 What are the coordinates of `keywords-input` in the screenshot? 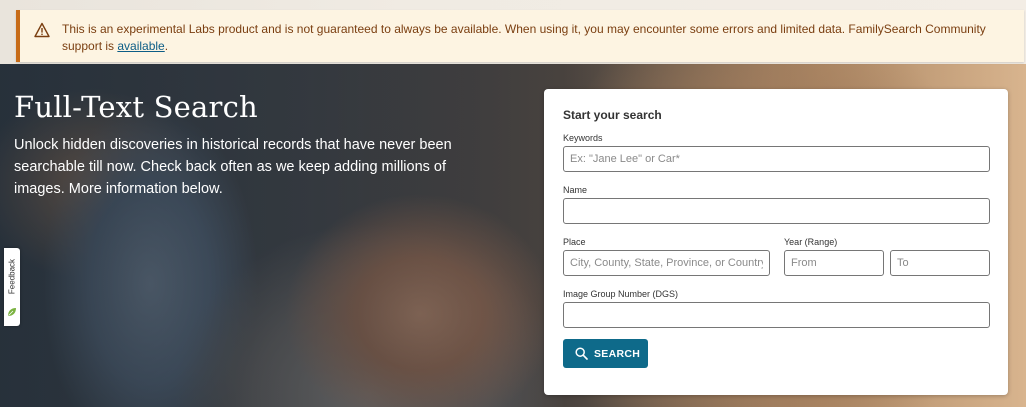 It's located at (776, 159).